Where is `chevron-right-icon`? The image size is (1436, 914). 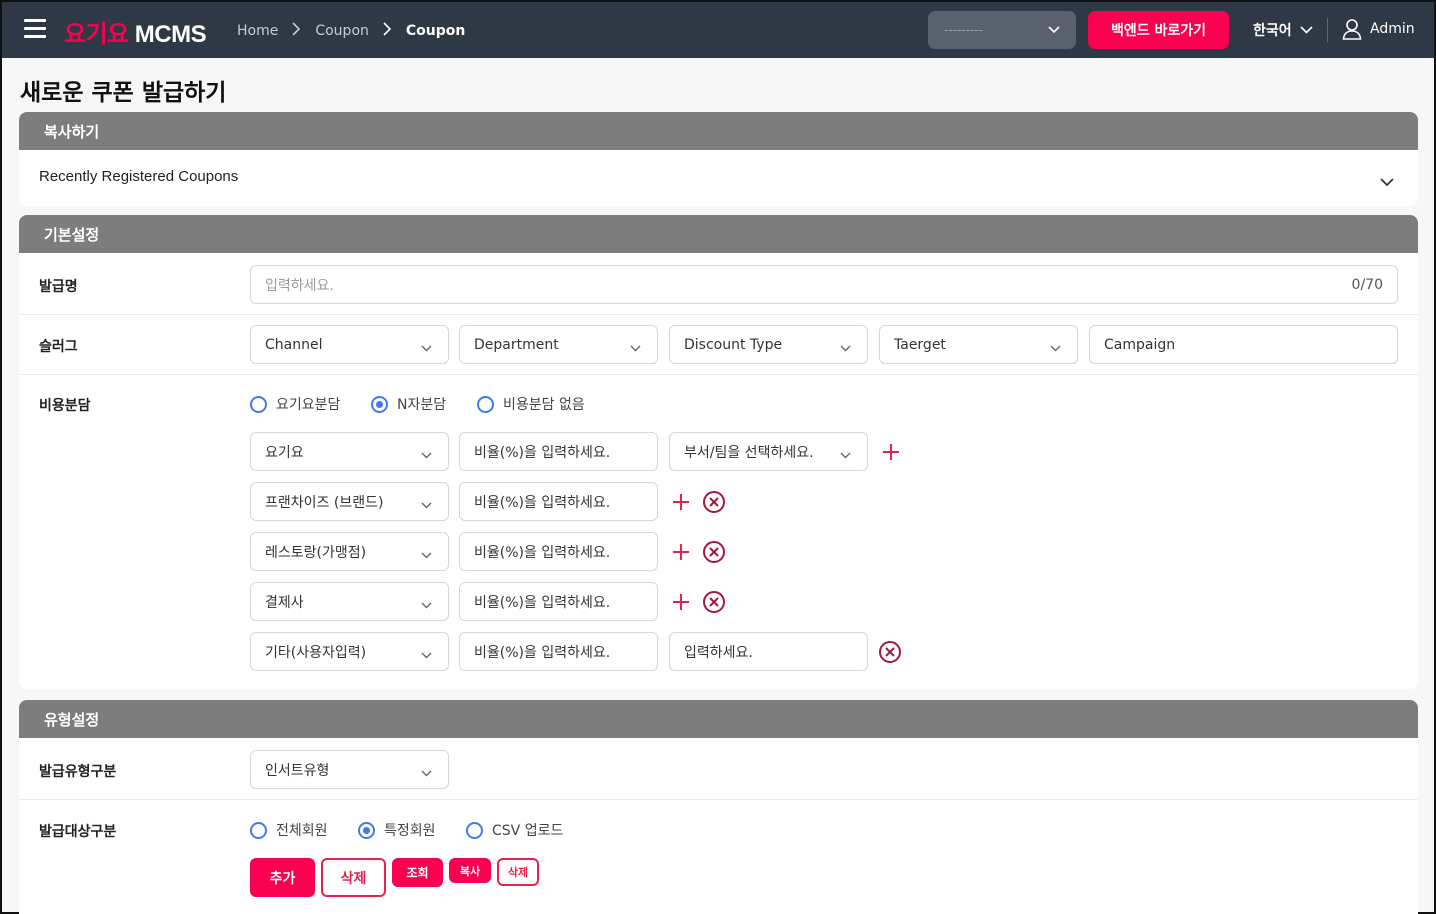
chevron-right-icon is located at coordinates (387, 30).